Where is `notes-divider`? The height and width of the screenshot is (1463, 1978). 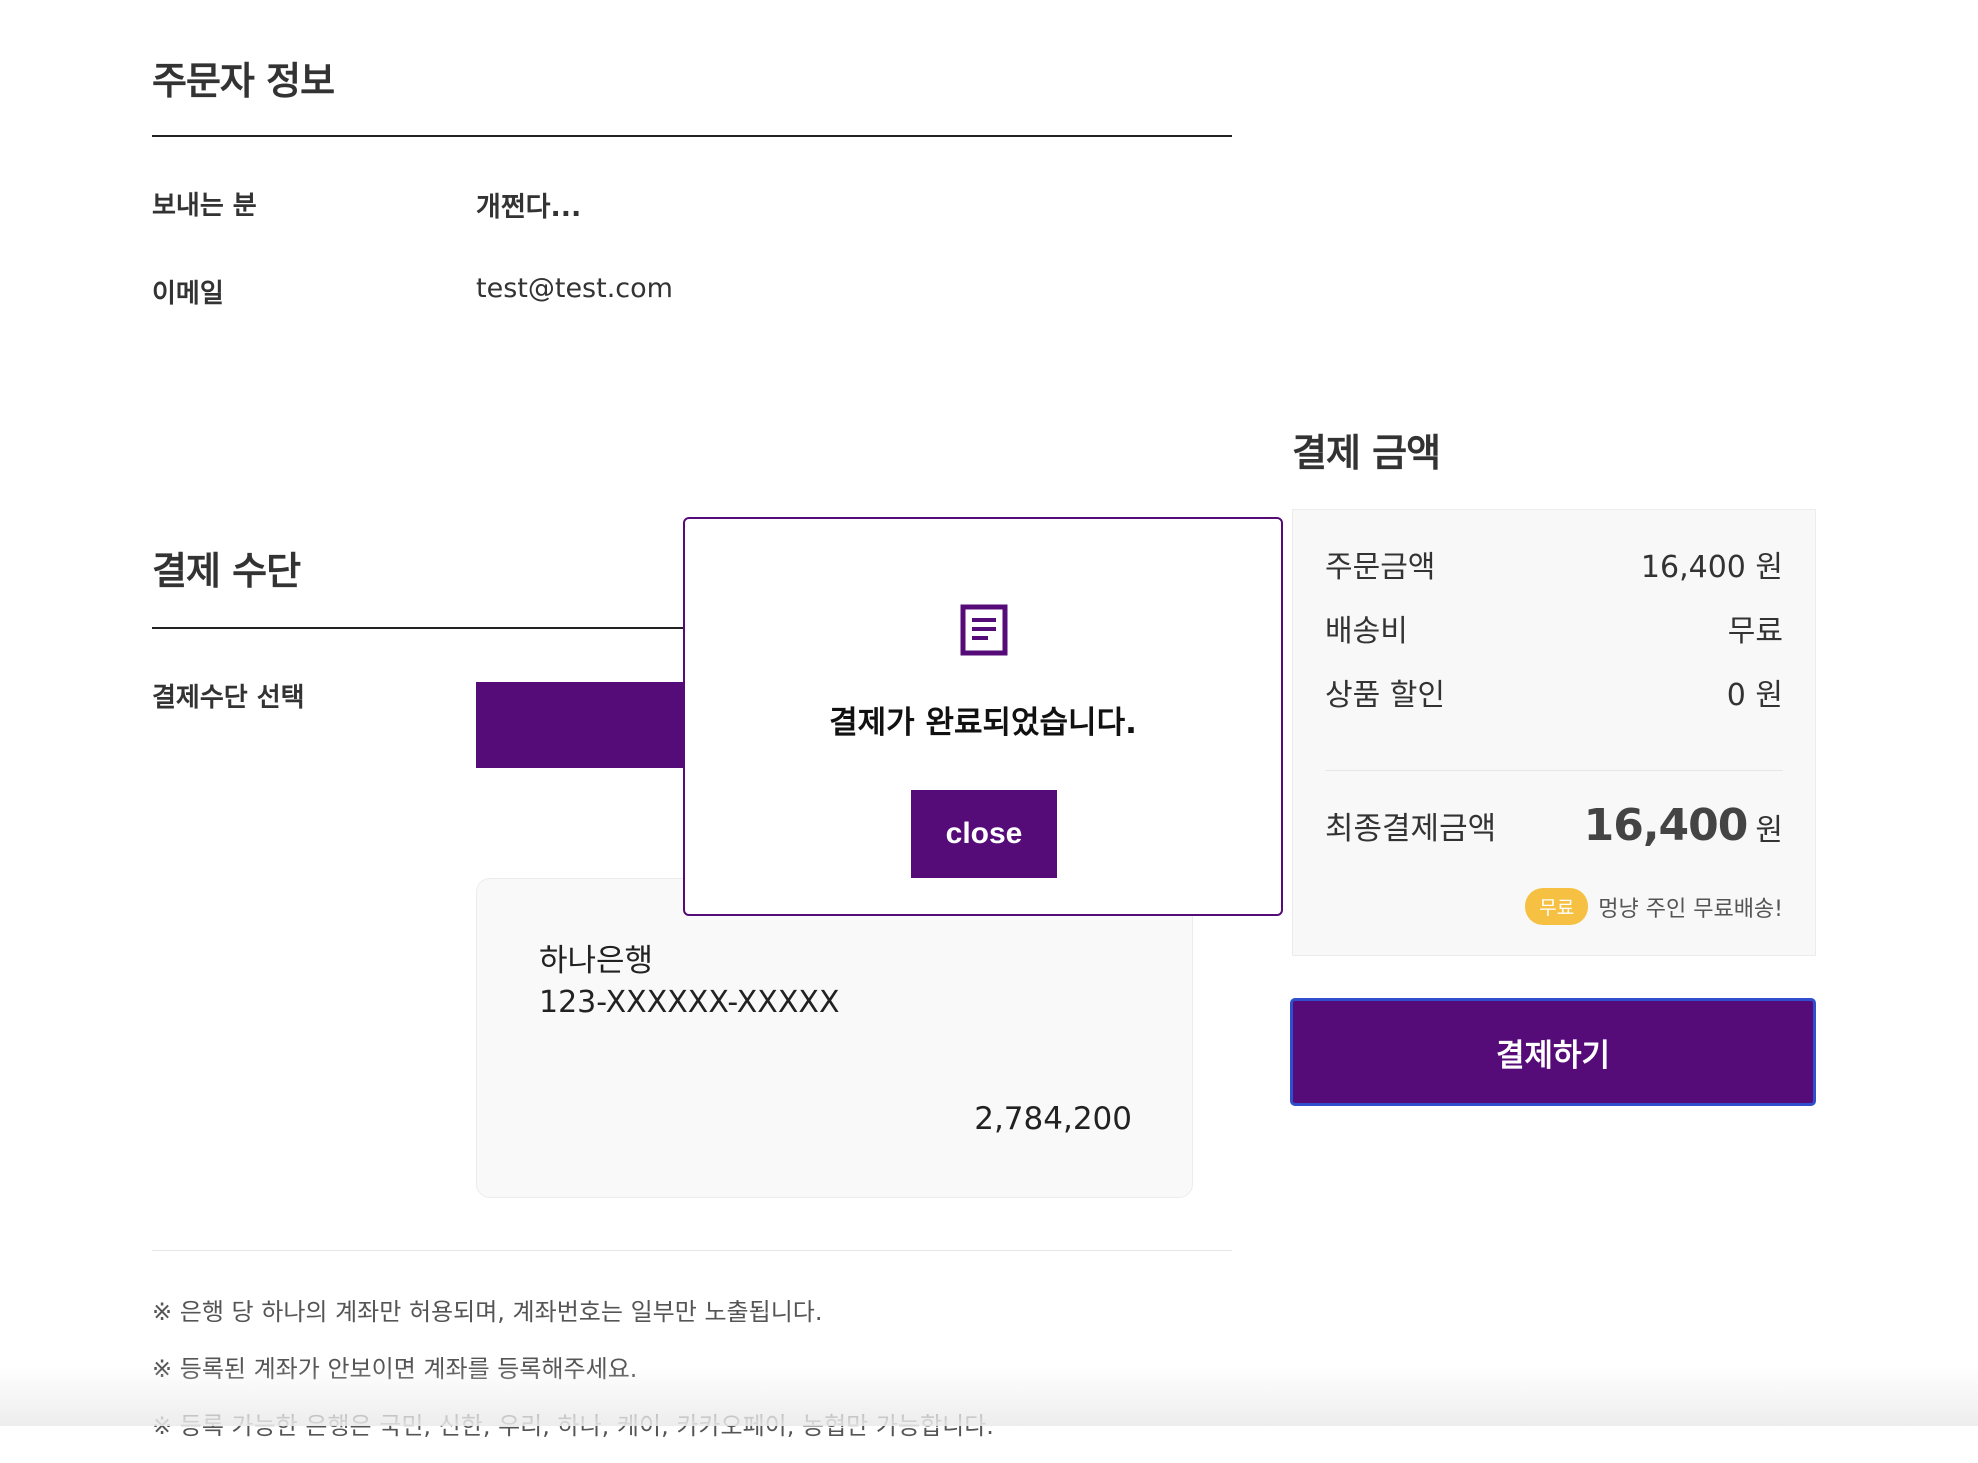
notes-divider is located at coordinates (692, 1250).